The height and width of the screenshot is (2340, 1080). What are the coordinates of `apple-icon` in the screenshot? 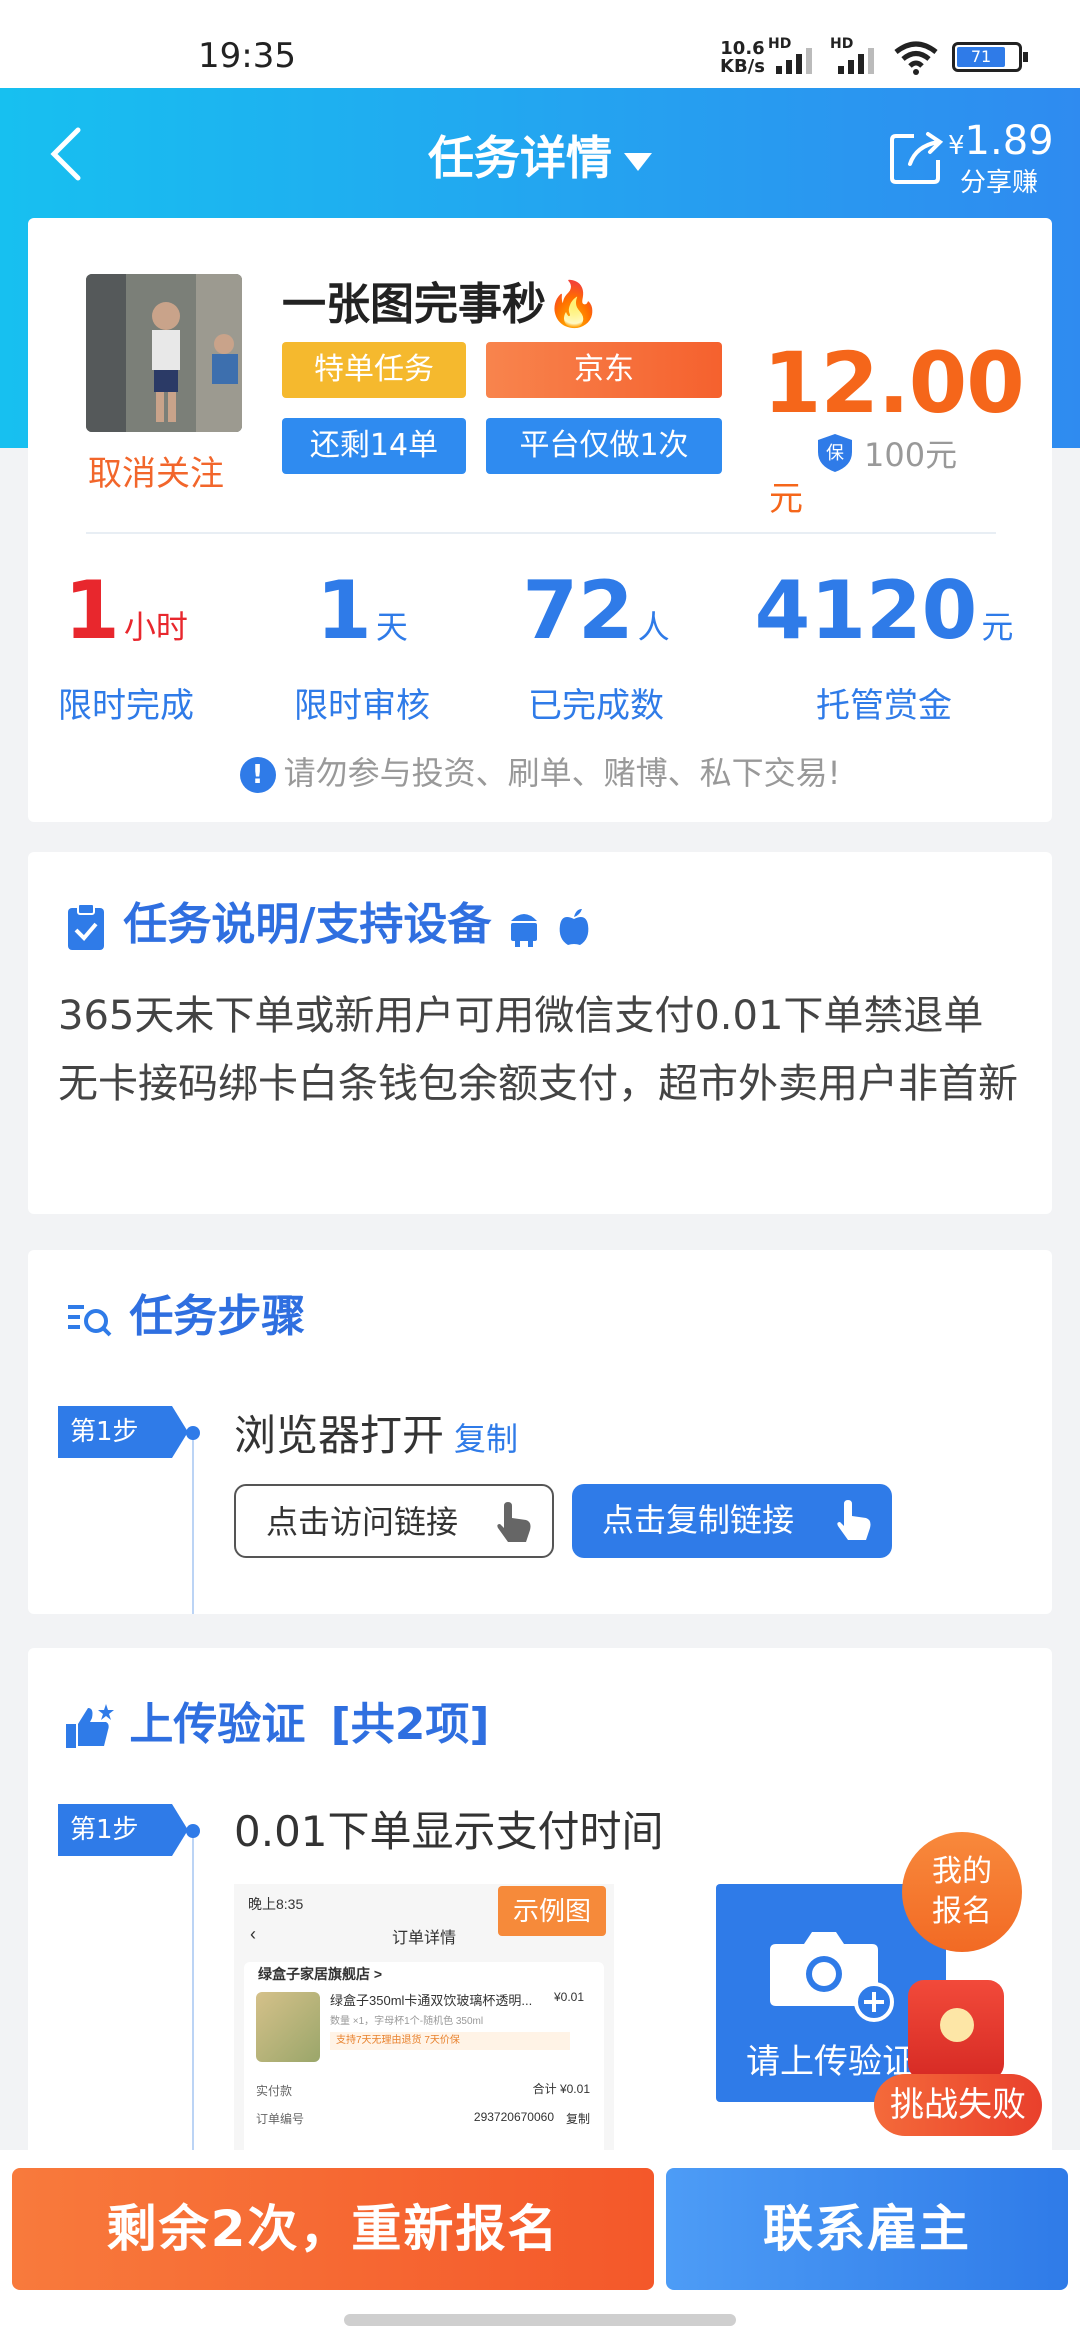 It's located at (574, 927).